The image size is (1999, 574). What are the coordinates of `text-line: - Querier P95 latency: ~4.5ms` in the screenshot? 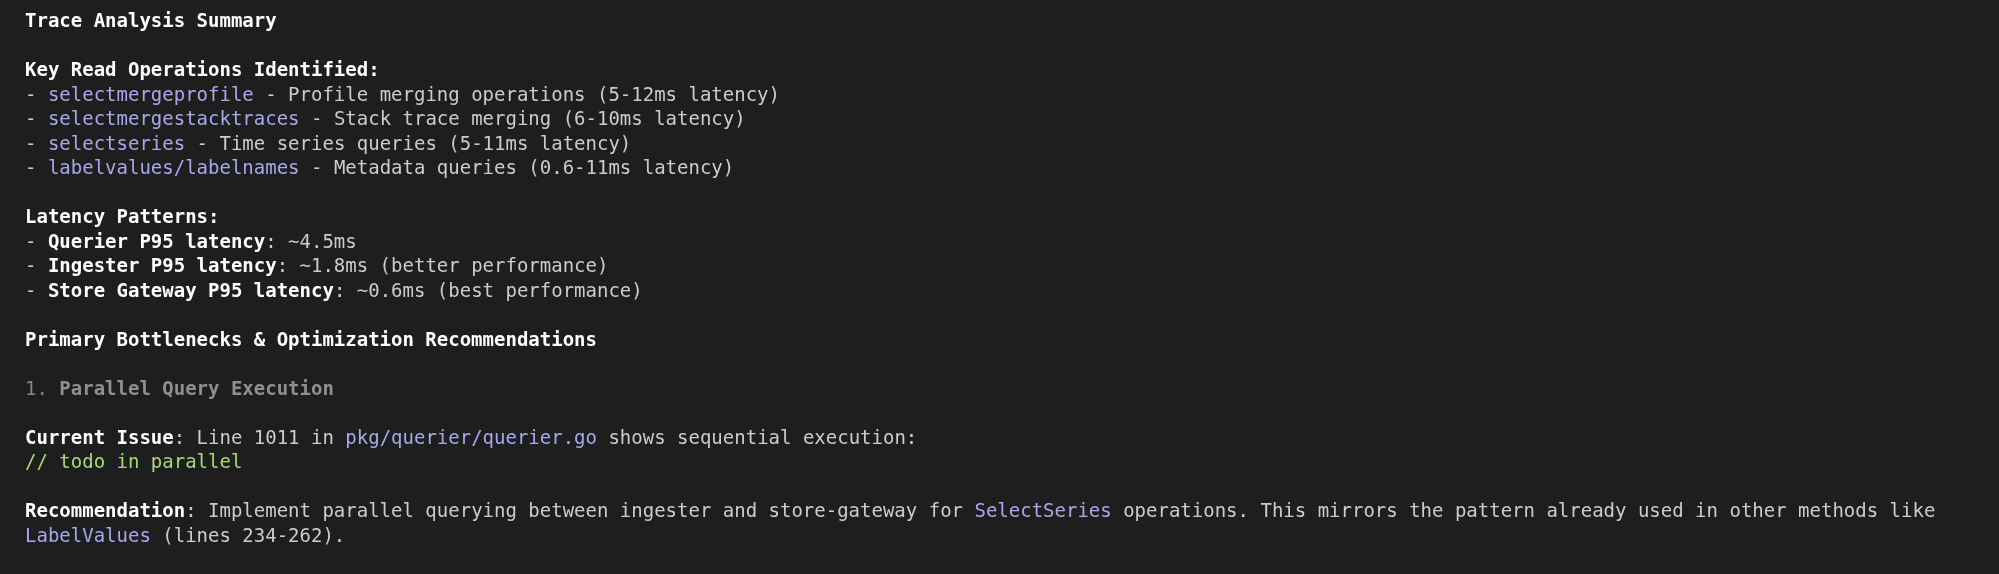 It's located at (191, 240).